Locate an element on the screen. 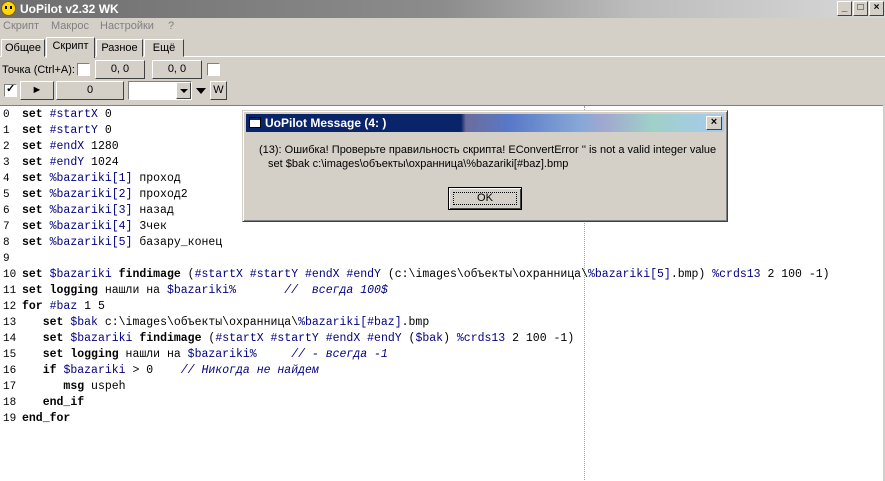  line-number: 5 is located at coordinates (6, 195).